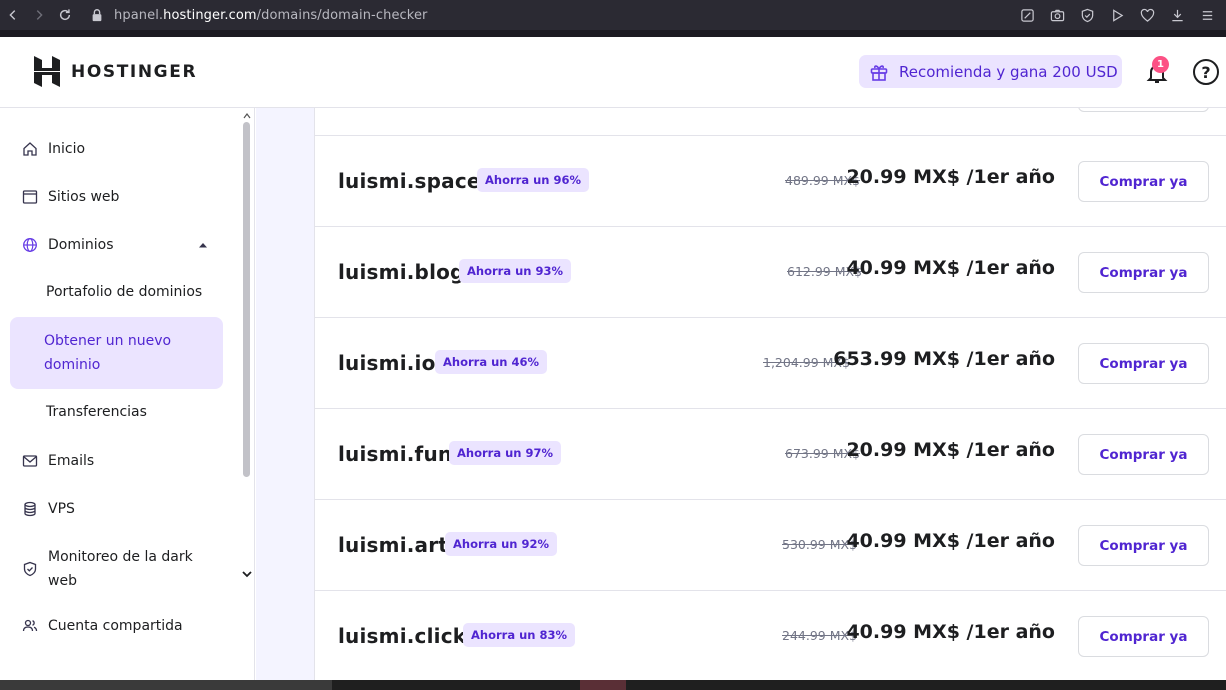 The height and width of the screenshot is (690, 1226). Describe the element at coordinates (61, 509) in the screenshot. I see `sidebar-item-label: VPS` at that location.